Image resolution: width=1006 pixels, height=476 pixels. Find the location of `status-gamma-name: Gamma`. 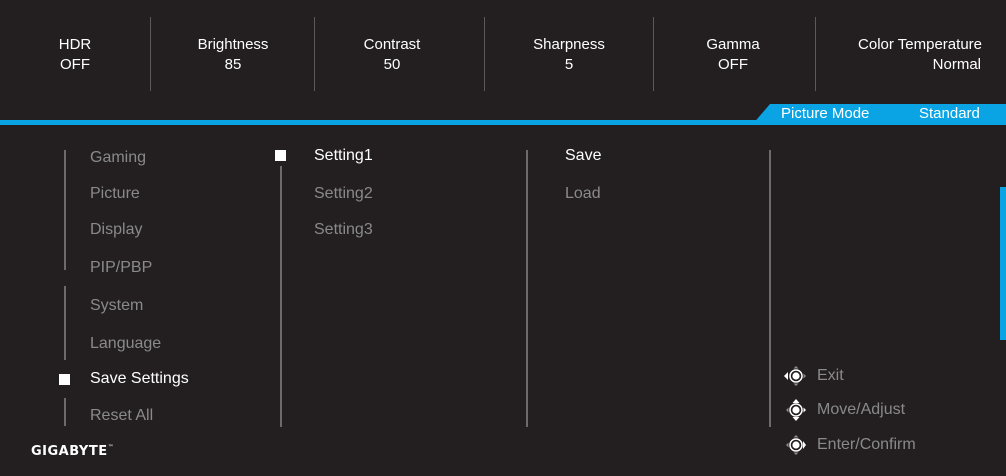

status-gamma-name: Gamma is located at coordinates (733, 44).